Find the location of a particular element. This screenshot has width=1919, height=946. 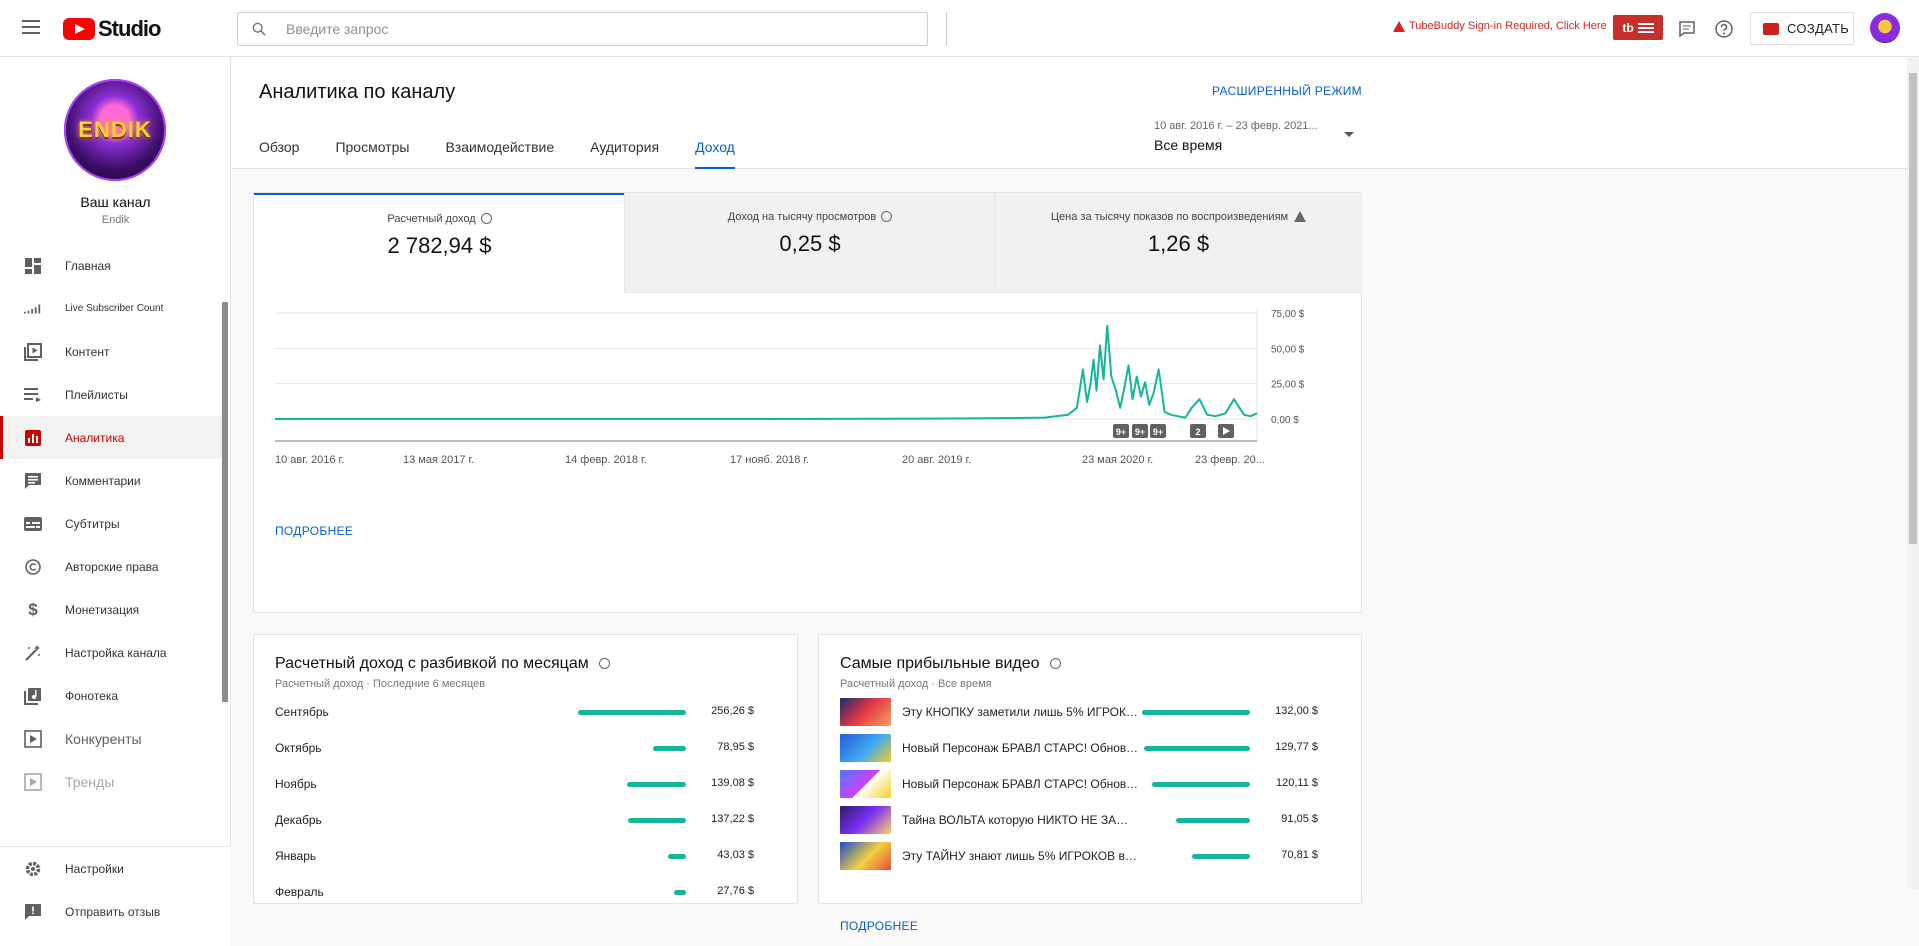

account-avatar is located at coordinates (1885, 28).